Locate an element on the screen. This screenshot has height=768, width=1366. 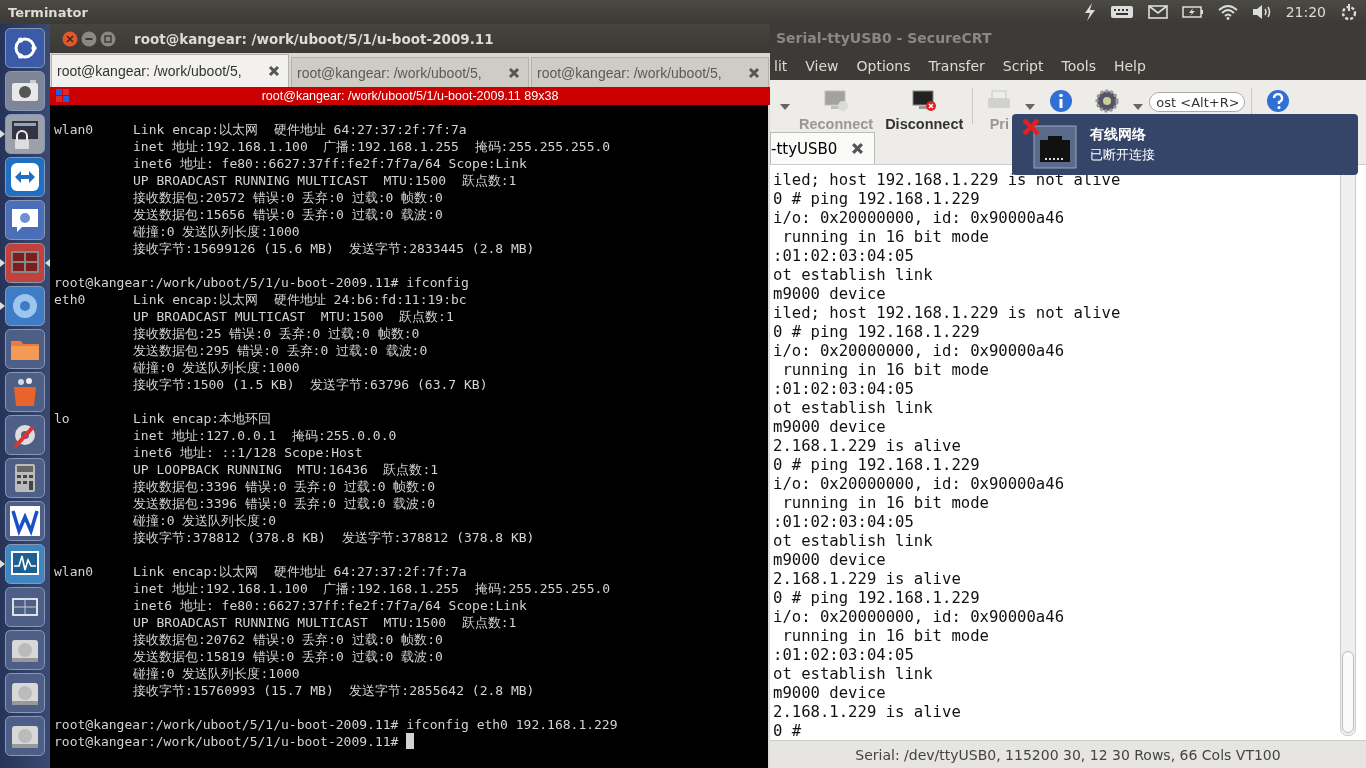
volume-icon is located at coordinates (1261, 12).